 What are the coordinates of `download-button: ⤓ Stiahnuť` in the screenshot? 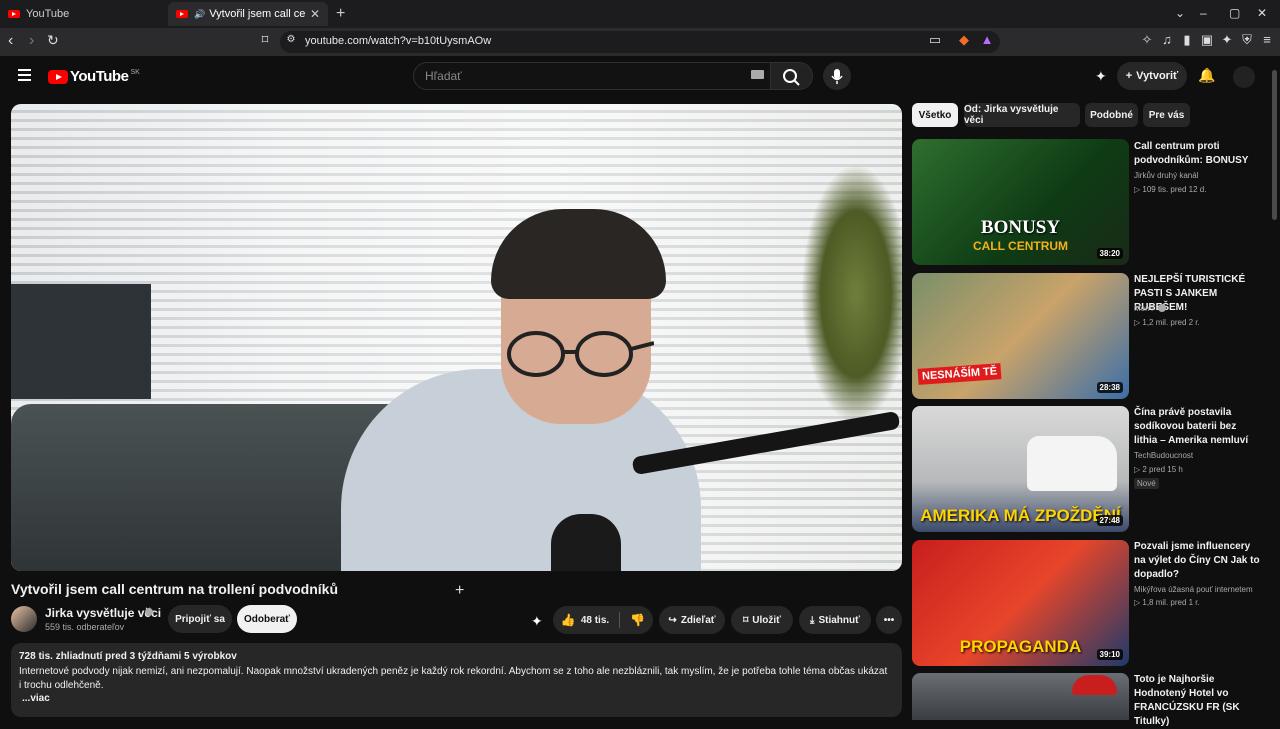 It's located at (835, 620).